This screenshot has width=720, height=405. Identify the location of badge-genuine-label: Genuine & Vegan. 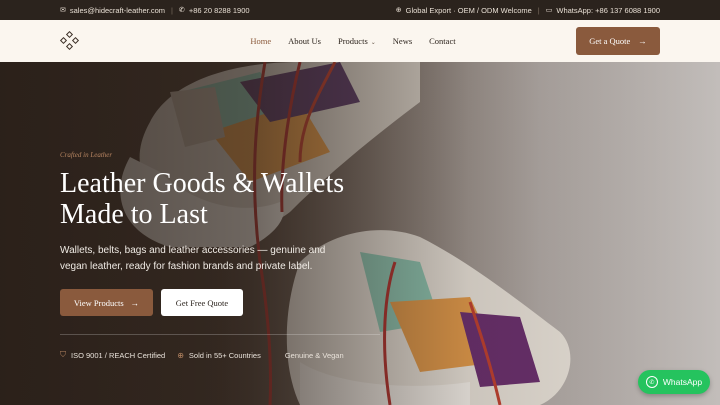
(314, 355).